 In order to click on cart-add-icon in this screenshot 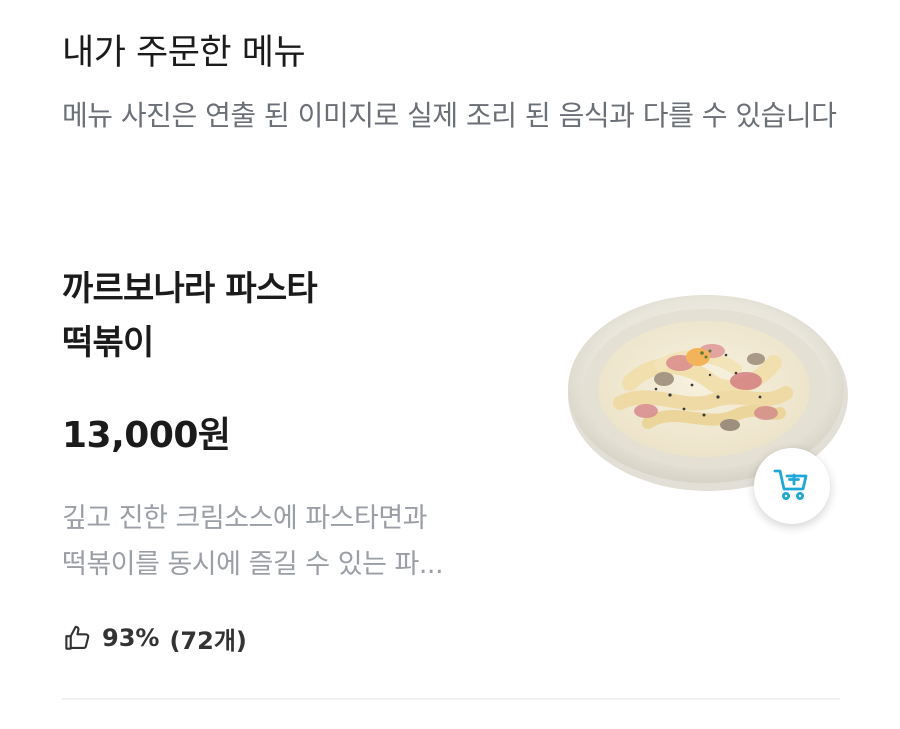, I will do `click(792, 486)`.